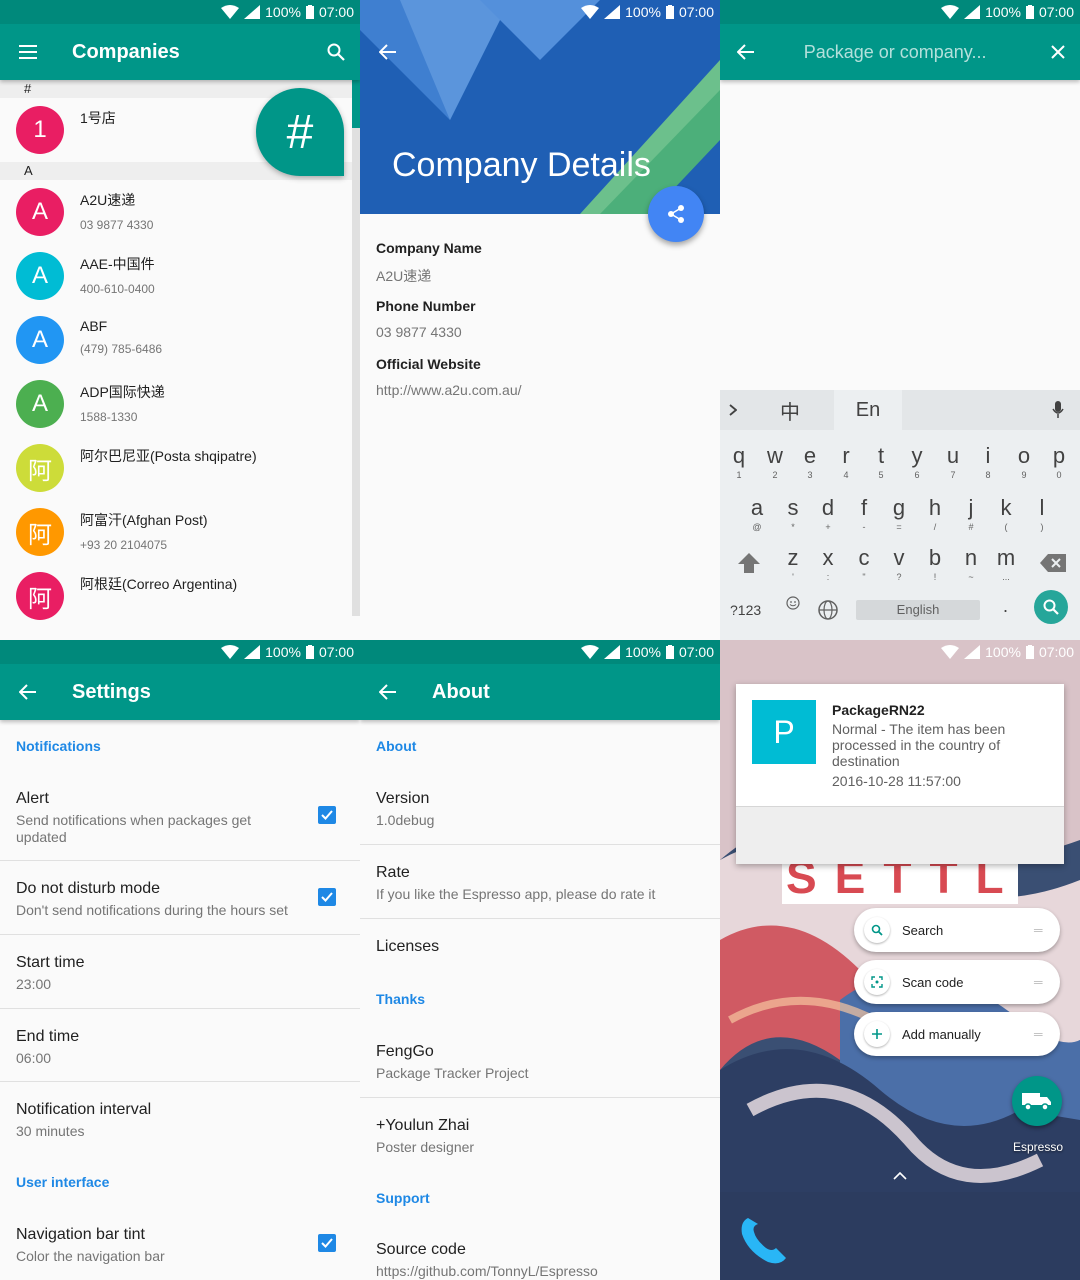 The height and width of the screenshot is (1280, 1080). What do you see at coordinates (327, 1243) in the screenshot?
I see `navbar-tint-checkbox` at bounding box center [327, 1243].